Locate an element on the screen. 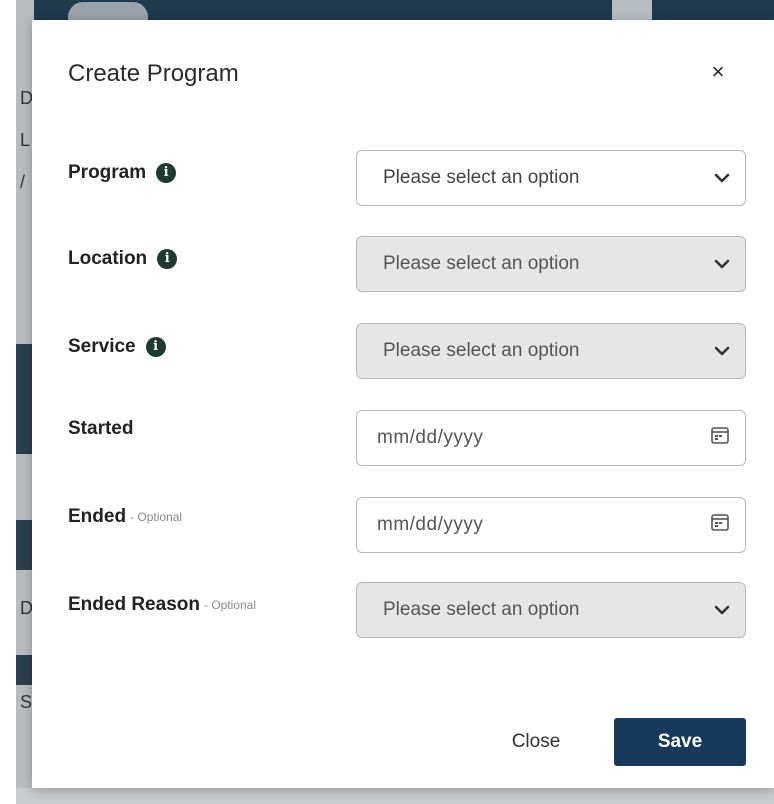  background-text: S is located at coordinates (26, 702).